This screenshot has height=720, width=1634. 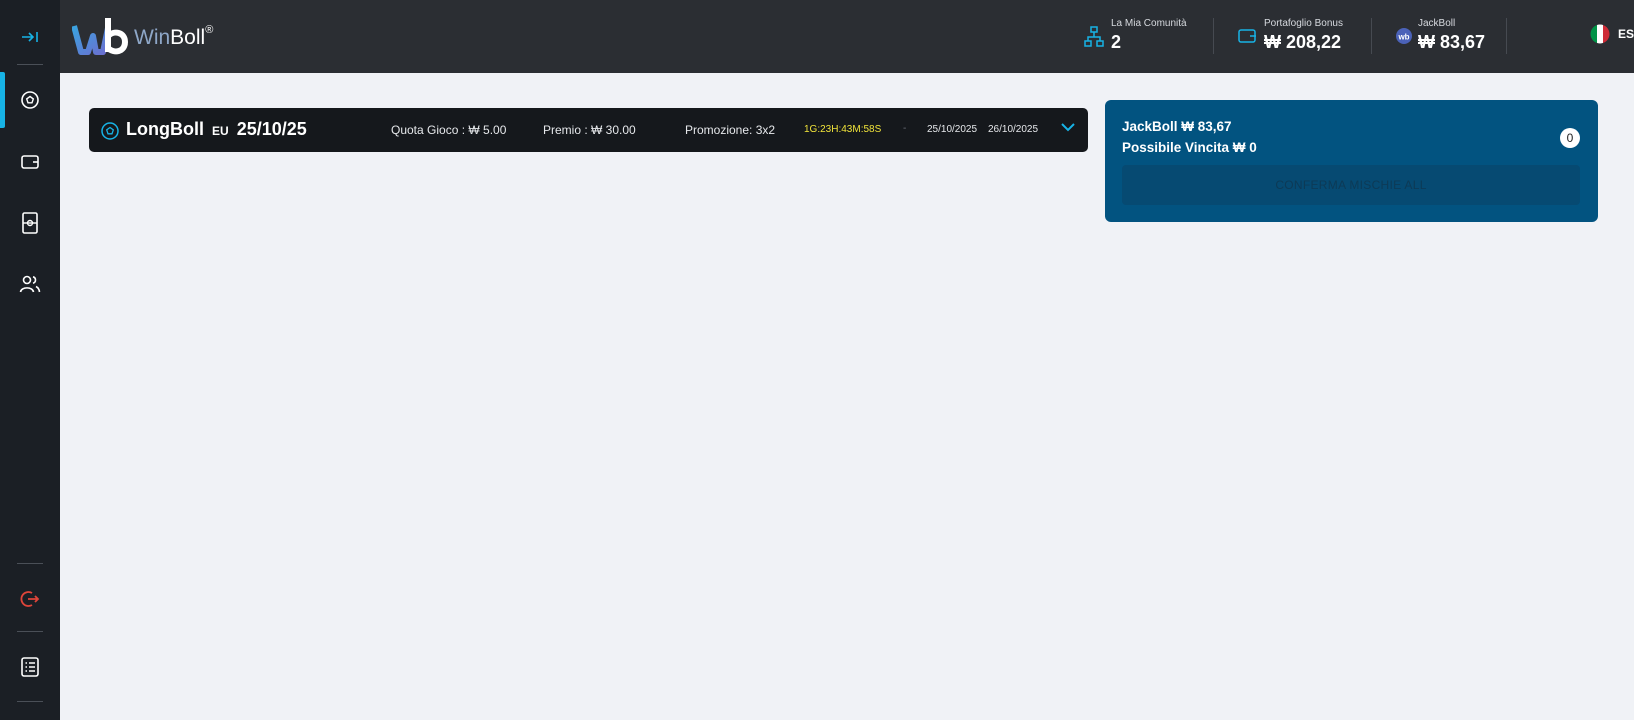 I want to click on expand-sidebar-button, so click(x=30, y=37).